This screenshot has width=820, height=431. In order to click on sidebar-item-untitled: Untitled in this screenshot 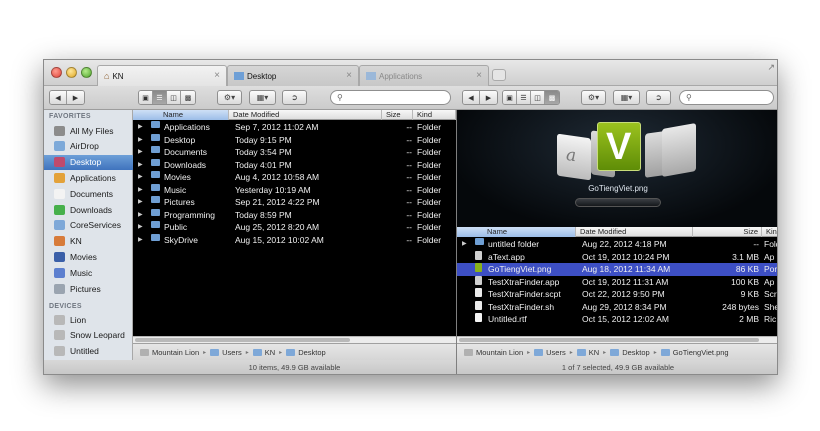, I will do `click(88, 351)`.